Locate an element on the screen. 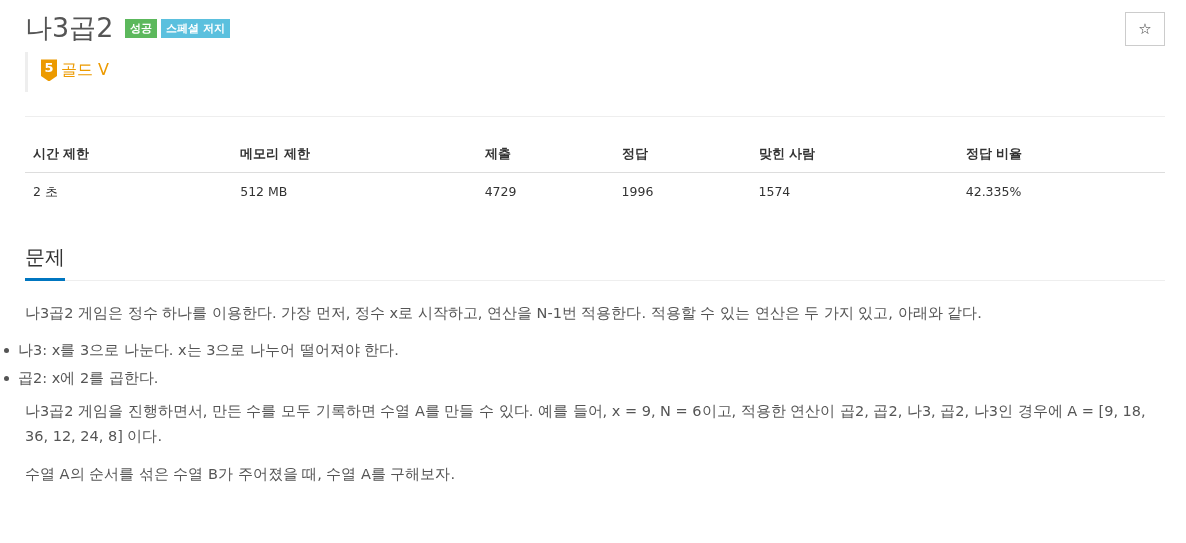 This screenshot has height=543, width=1186. list-item: 곱2: x에 2를 곱한다. is located at coordinates (88, 378).